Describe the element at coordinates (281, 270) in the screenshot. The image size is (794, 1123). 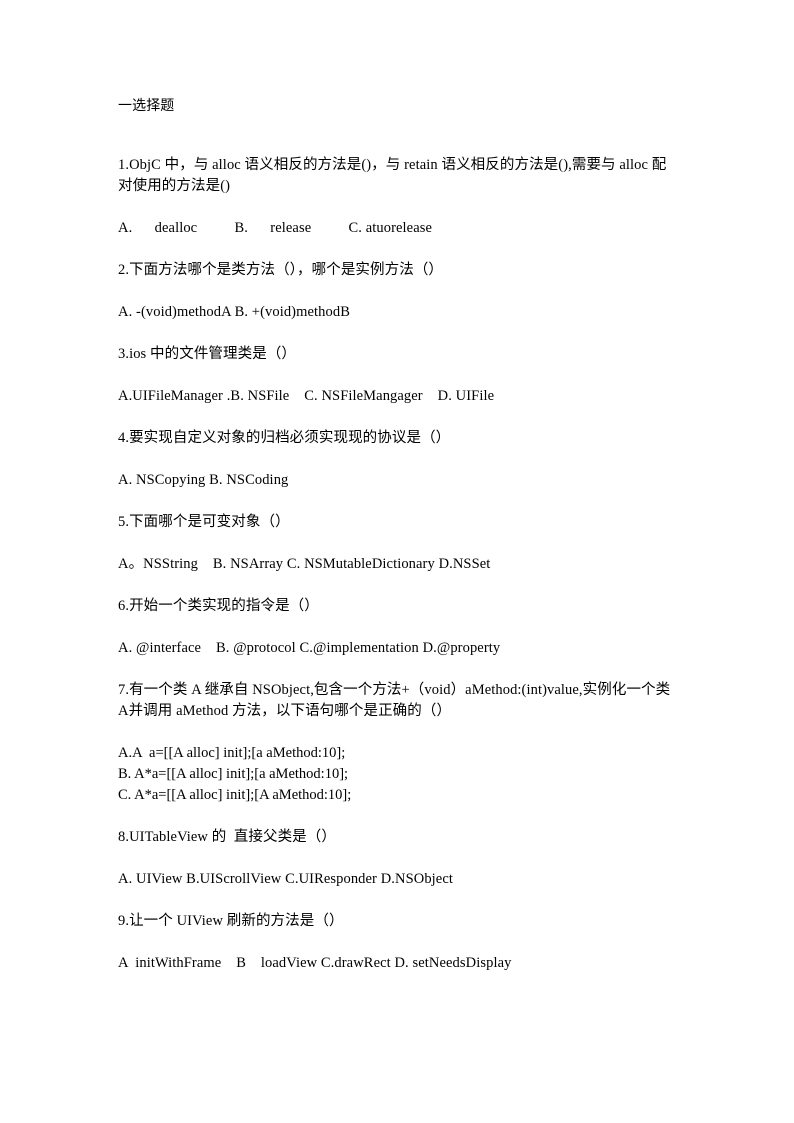
I see `question-2-text: 2.下面方法哪个是类方法（），哪个是实例方法（）` at that location.